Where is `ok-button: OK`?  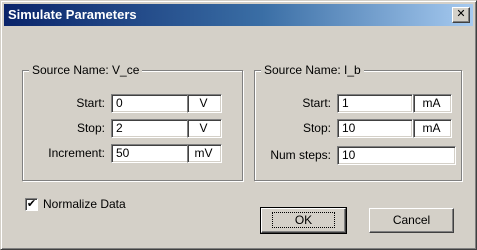
ok-button: OK is located at coordinates (303, 220).